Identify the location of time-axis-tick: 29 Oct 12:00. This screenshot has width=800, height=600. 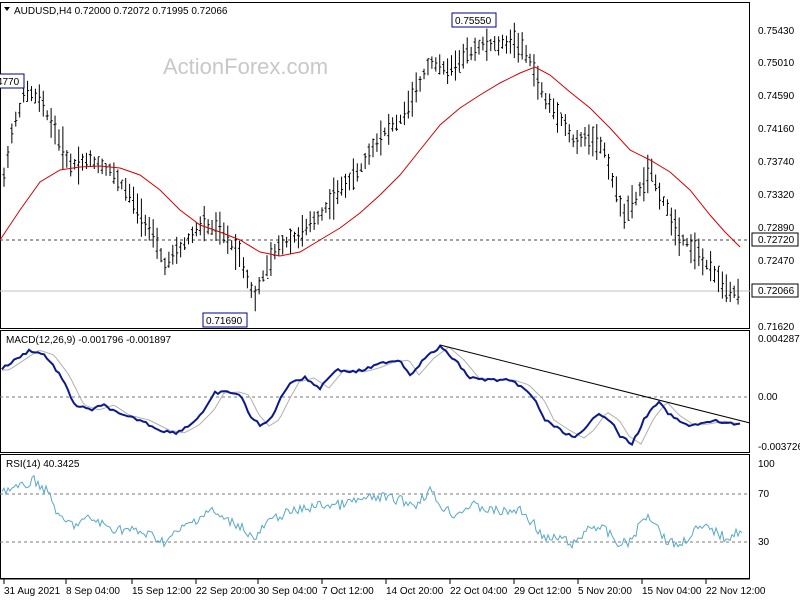
(543, 591).